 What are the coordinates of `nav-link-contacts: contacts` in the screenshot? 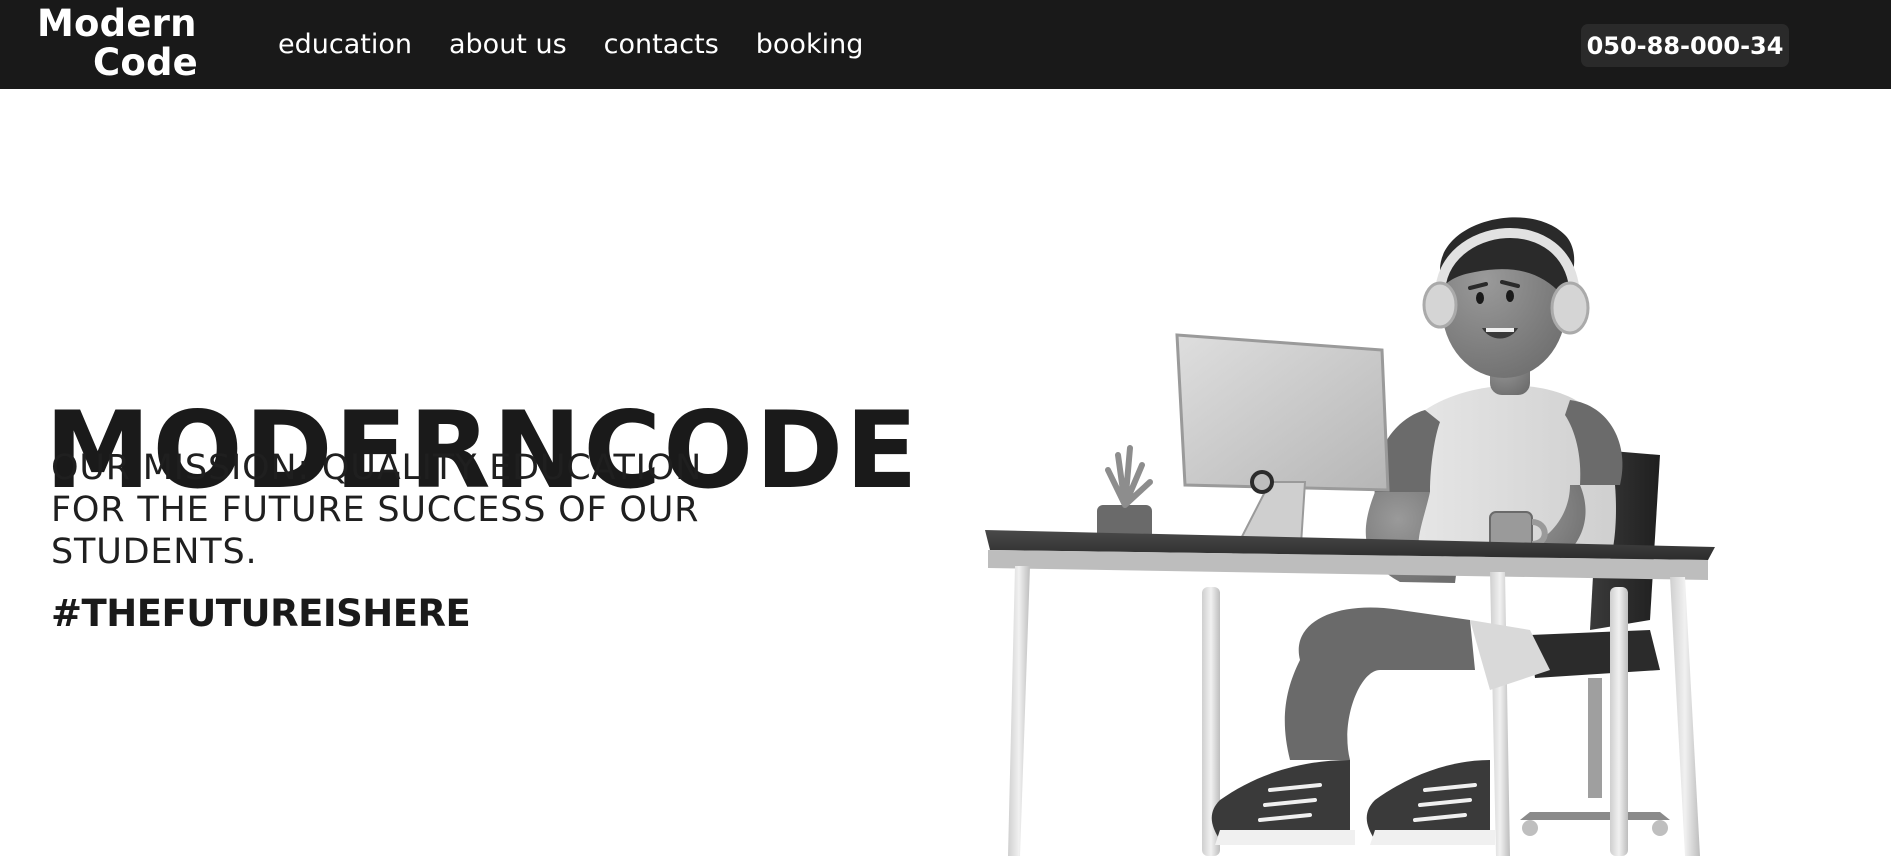 It's located at (661, 44).